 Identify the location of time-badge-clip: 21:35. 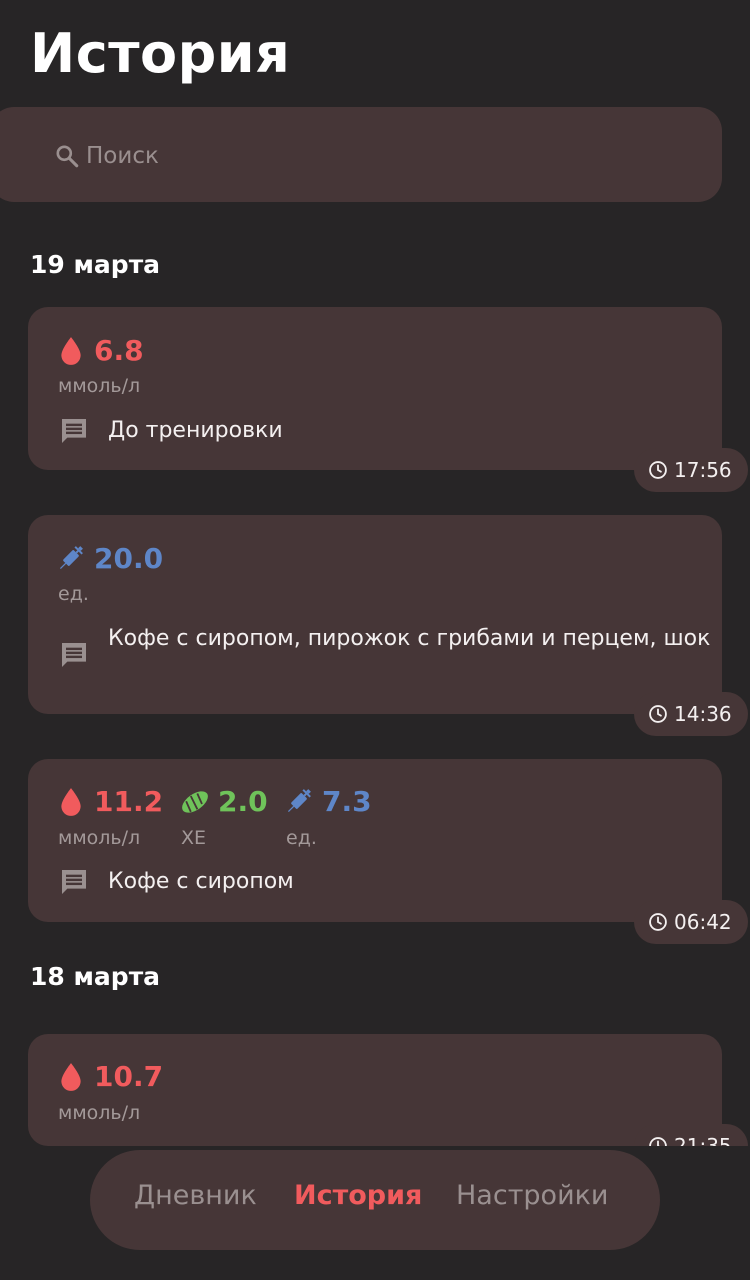
(692, 1135).